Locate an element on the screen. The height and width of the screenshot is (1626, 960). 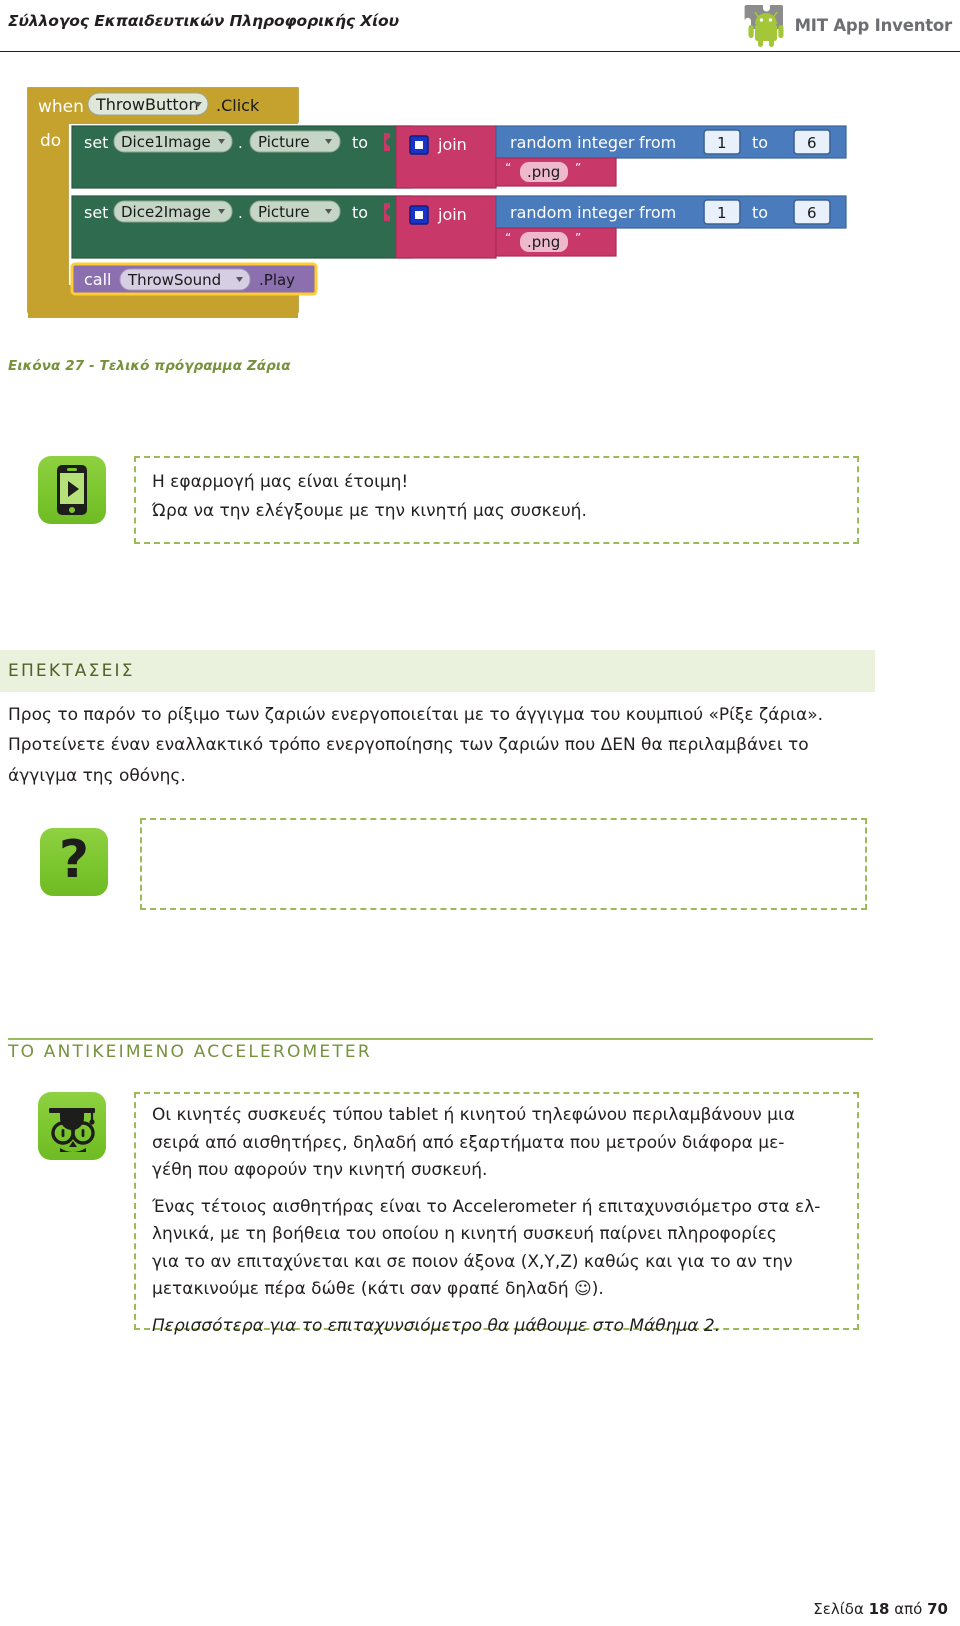
phone-play-icon is located at coordinates (72, 490).